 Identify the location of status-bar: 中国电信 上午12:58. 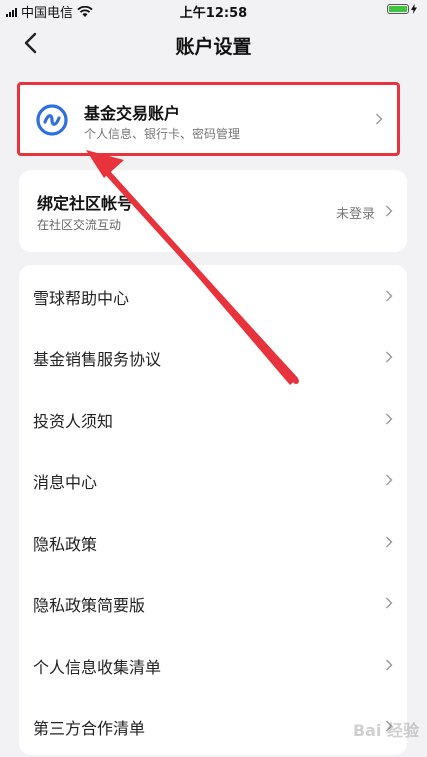
(213, 10).